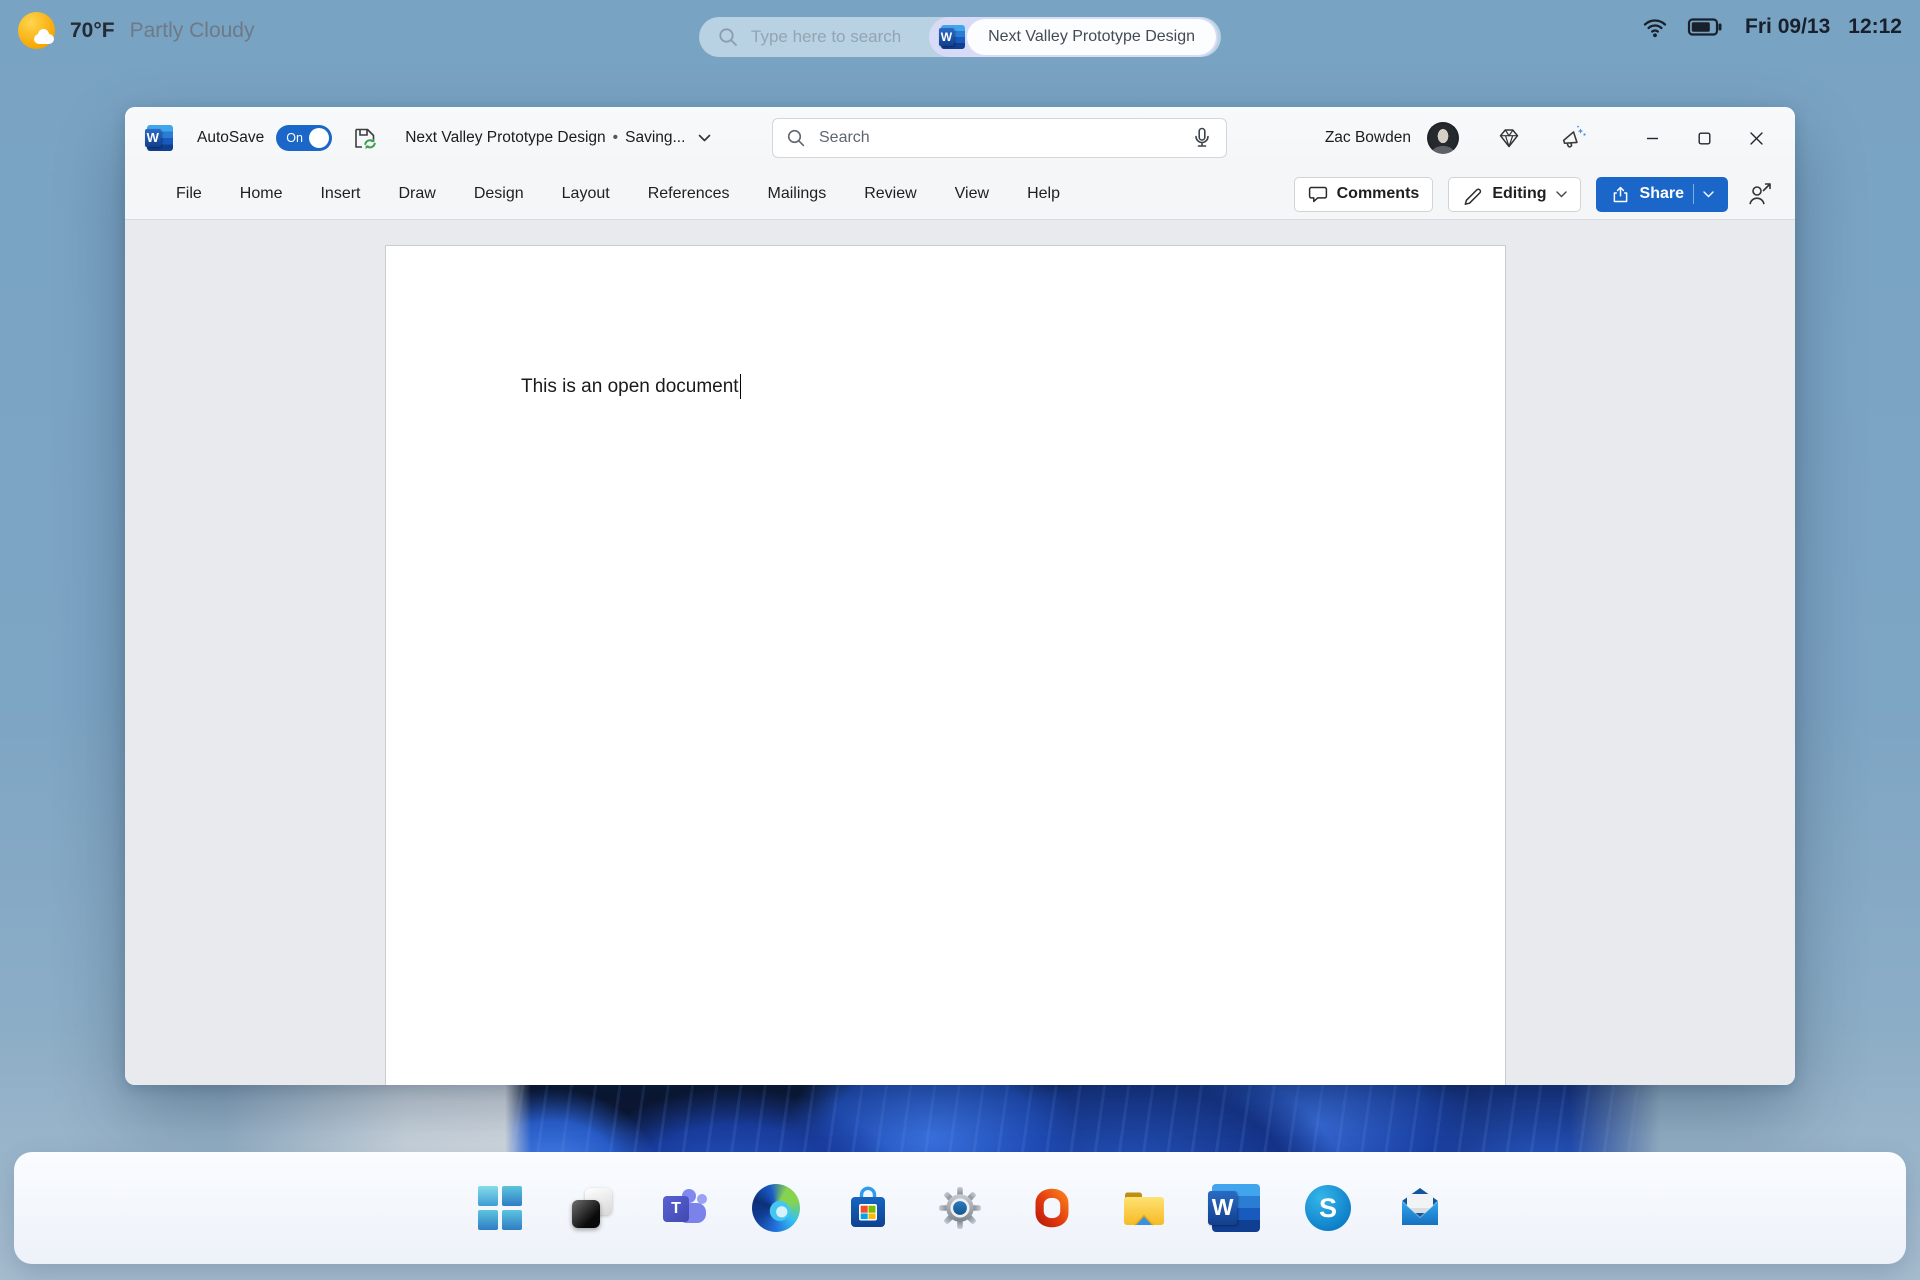 This screenshot has width=1920, height=1280. Describe the element at coordinates (1756, 138) in the screenshot. I see `close-button` at that location.